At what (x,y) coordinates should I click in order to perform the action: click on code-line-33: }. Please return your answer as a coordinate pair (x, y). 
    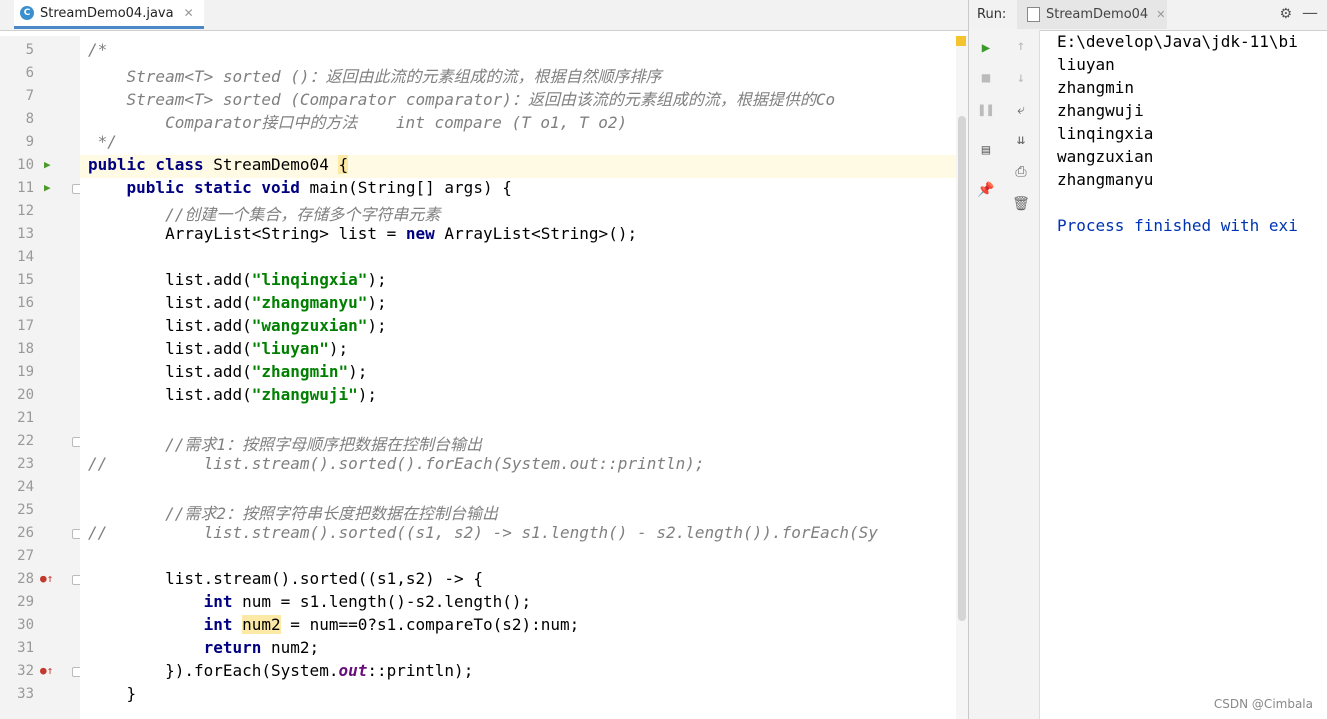
    Looking at the image, I should click on (112, 693).